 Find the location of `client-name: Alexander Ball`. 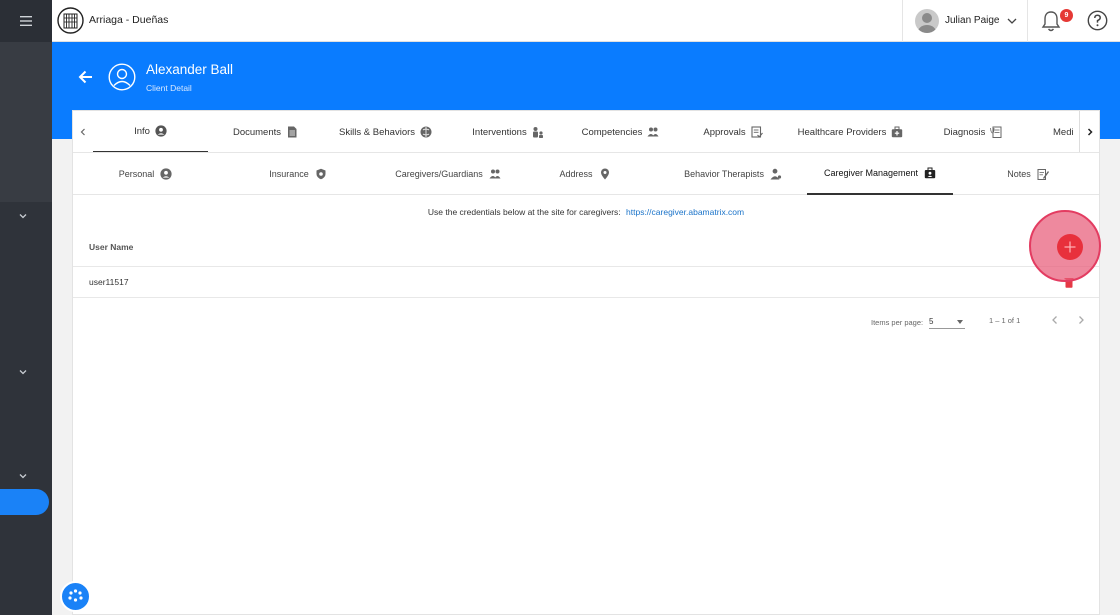

client-name: Alexander Ball is located at coordinates (190, 69).